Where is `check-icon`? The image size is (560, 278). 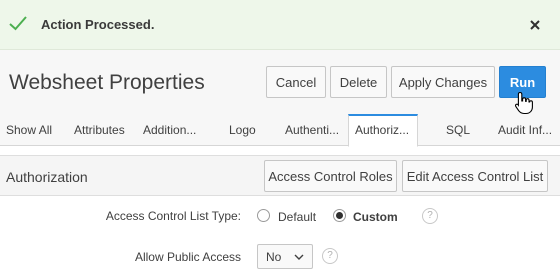 check-icon is located at coordinates (18, 23).